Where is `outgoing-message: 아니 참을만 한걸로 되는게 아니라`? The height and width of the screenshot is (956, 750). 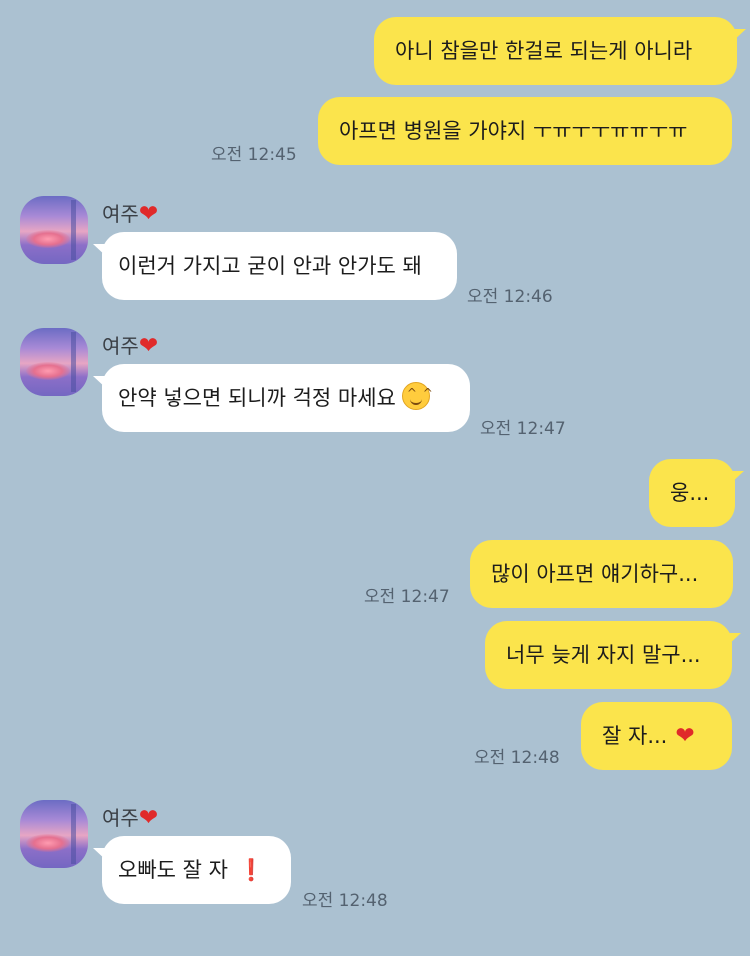 outgoing-message: 아니 참을만 한걸로 되는게 아니라 is located at coordinates (560, 51).